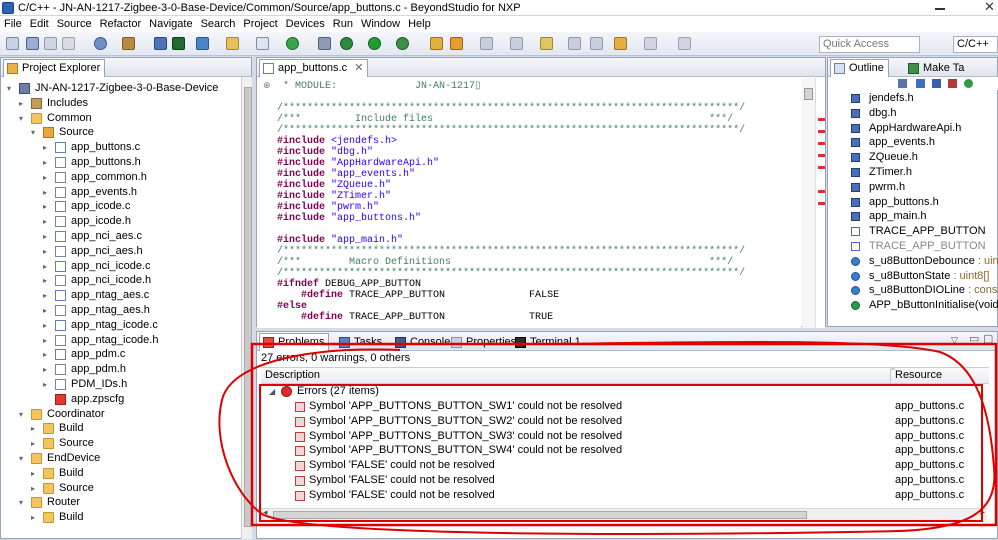 Image resolution: width=998 pixels, height=540 pixels. I want to click on download-icon, so click(160, 43).